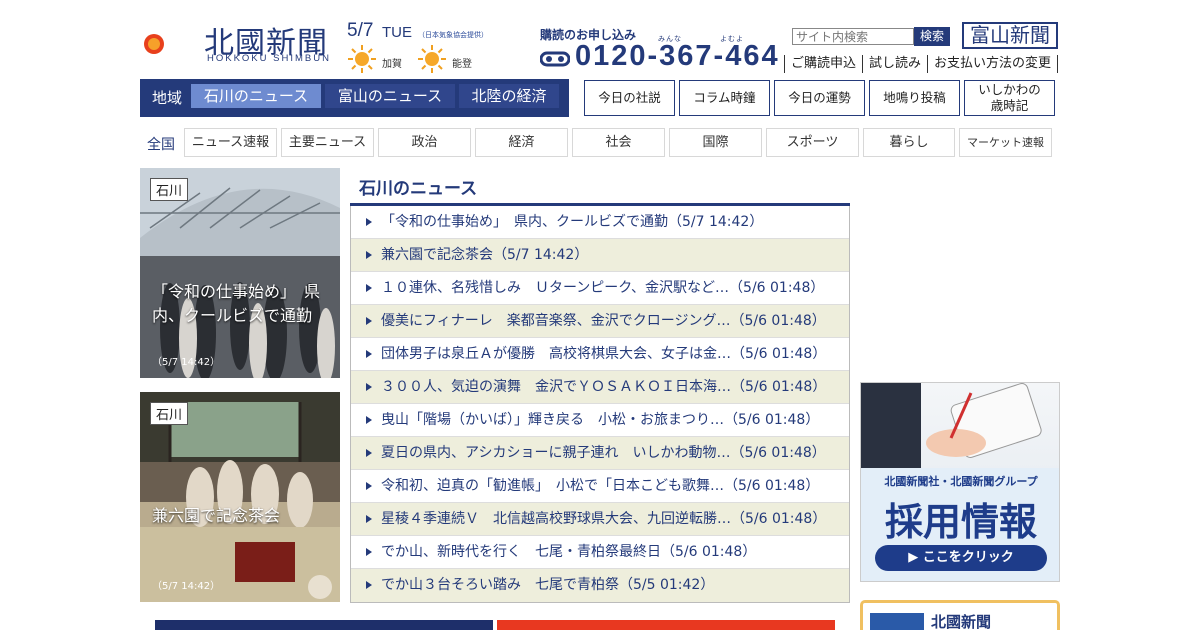 The width and height of the screenshot is (1200, 630). Describe the element at coordinates (327, 142) in the screenshot. I see `cat-main-news: 主要ニュース` at that location.